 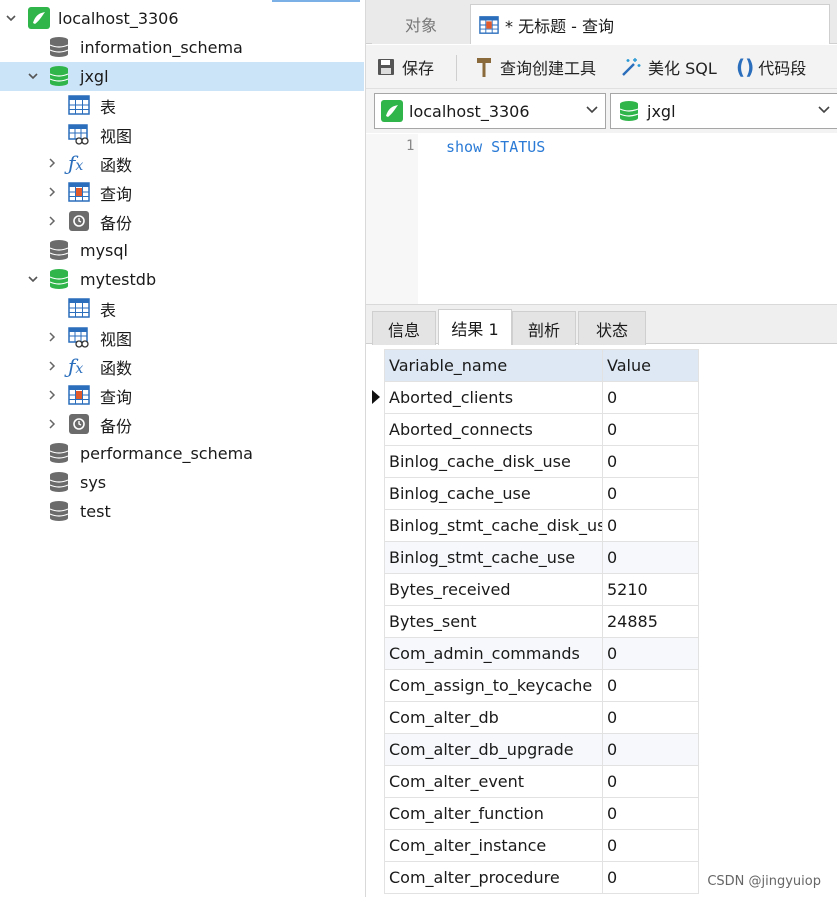 What do you see at coordinates (650, 621) in the screenshot?
I see `value-cell: 24885` at bounding box center [650, 621].